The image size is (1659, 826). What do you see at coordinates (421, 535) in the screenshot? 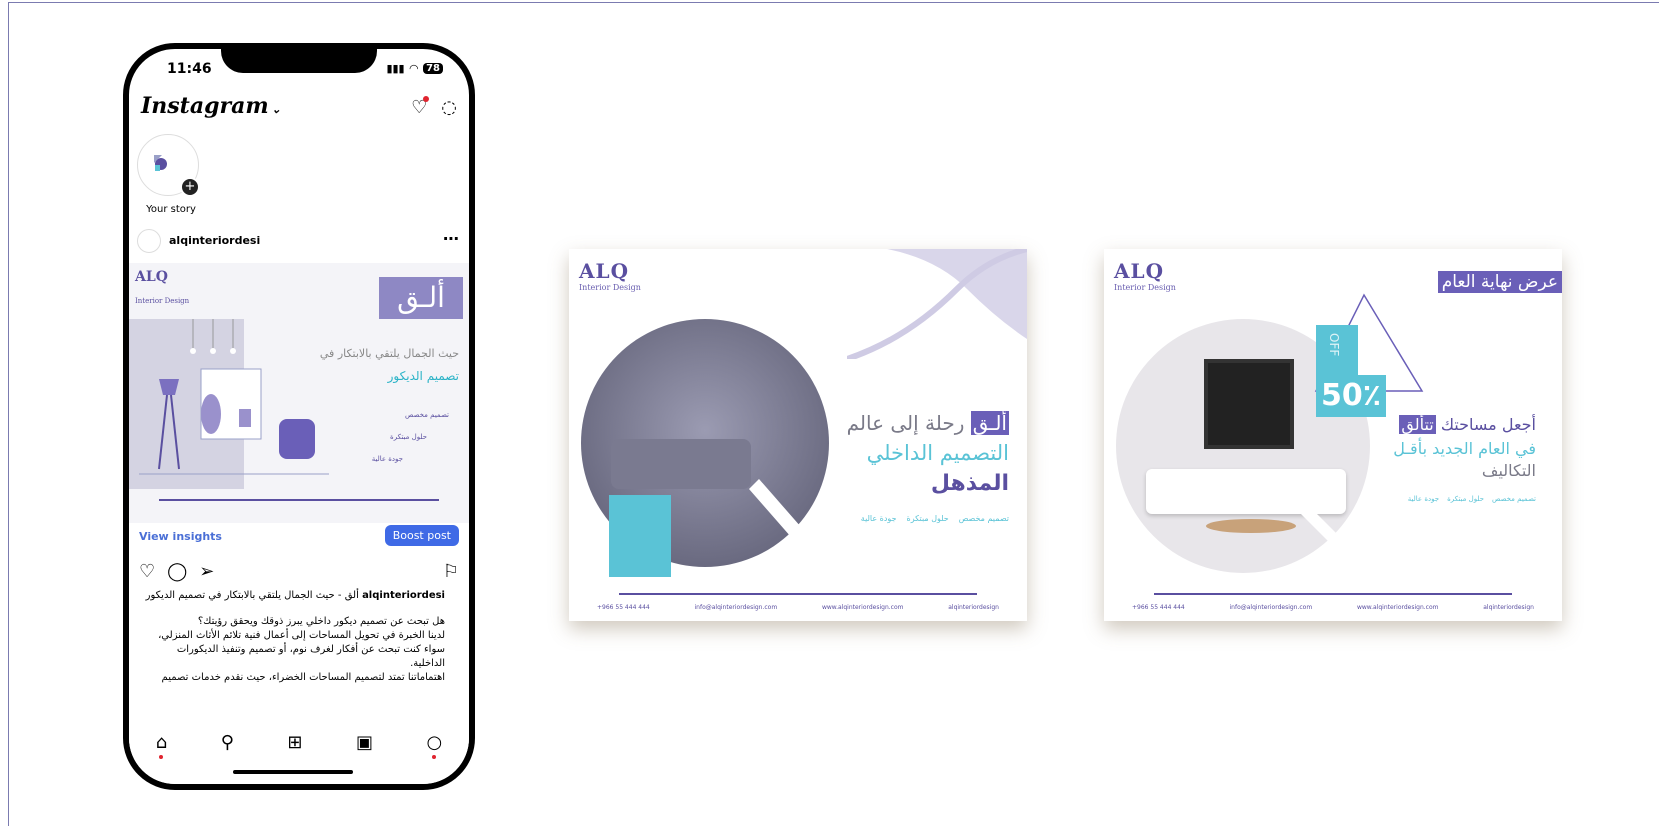
I see `boost-post-button: Boost post` at bounding box center [421, 535].